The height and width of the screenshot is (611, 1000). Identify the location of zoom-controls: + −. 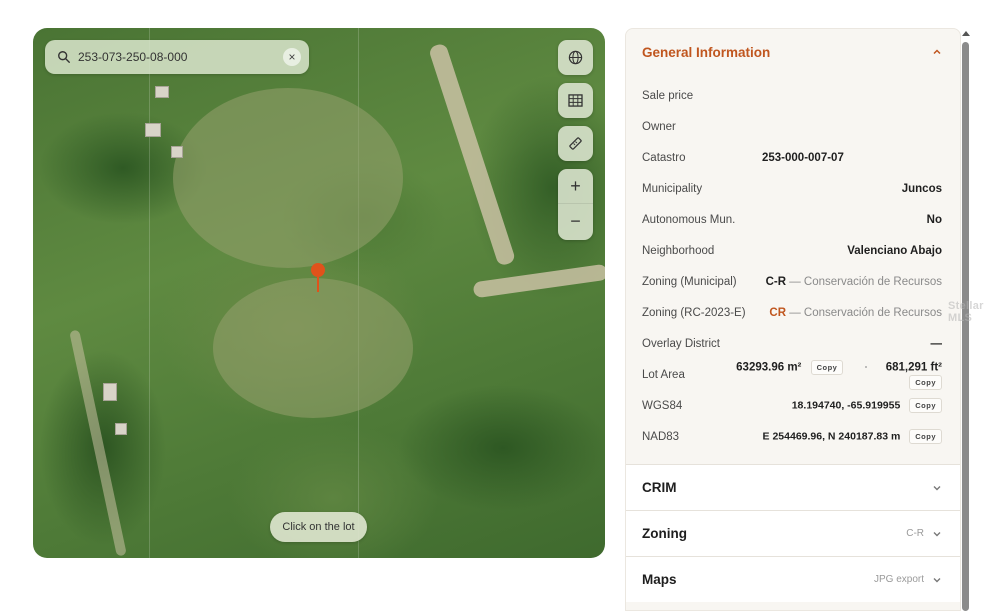
(575, 204).